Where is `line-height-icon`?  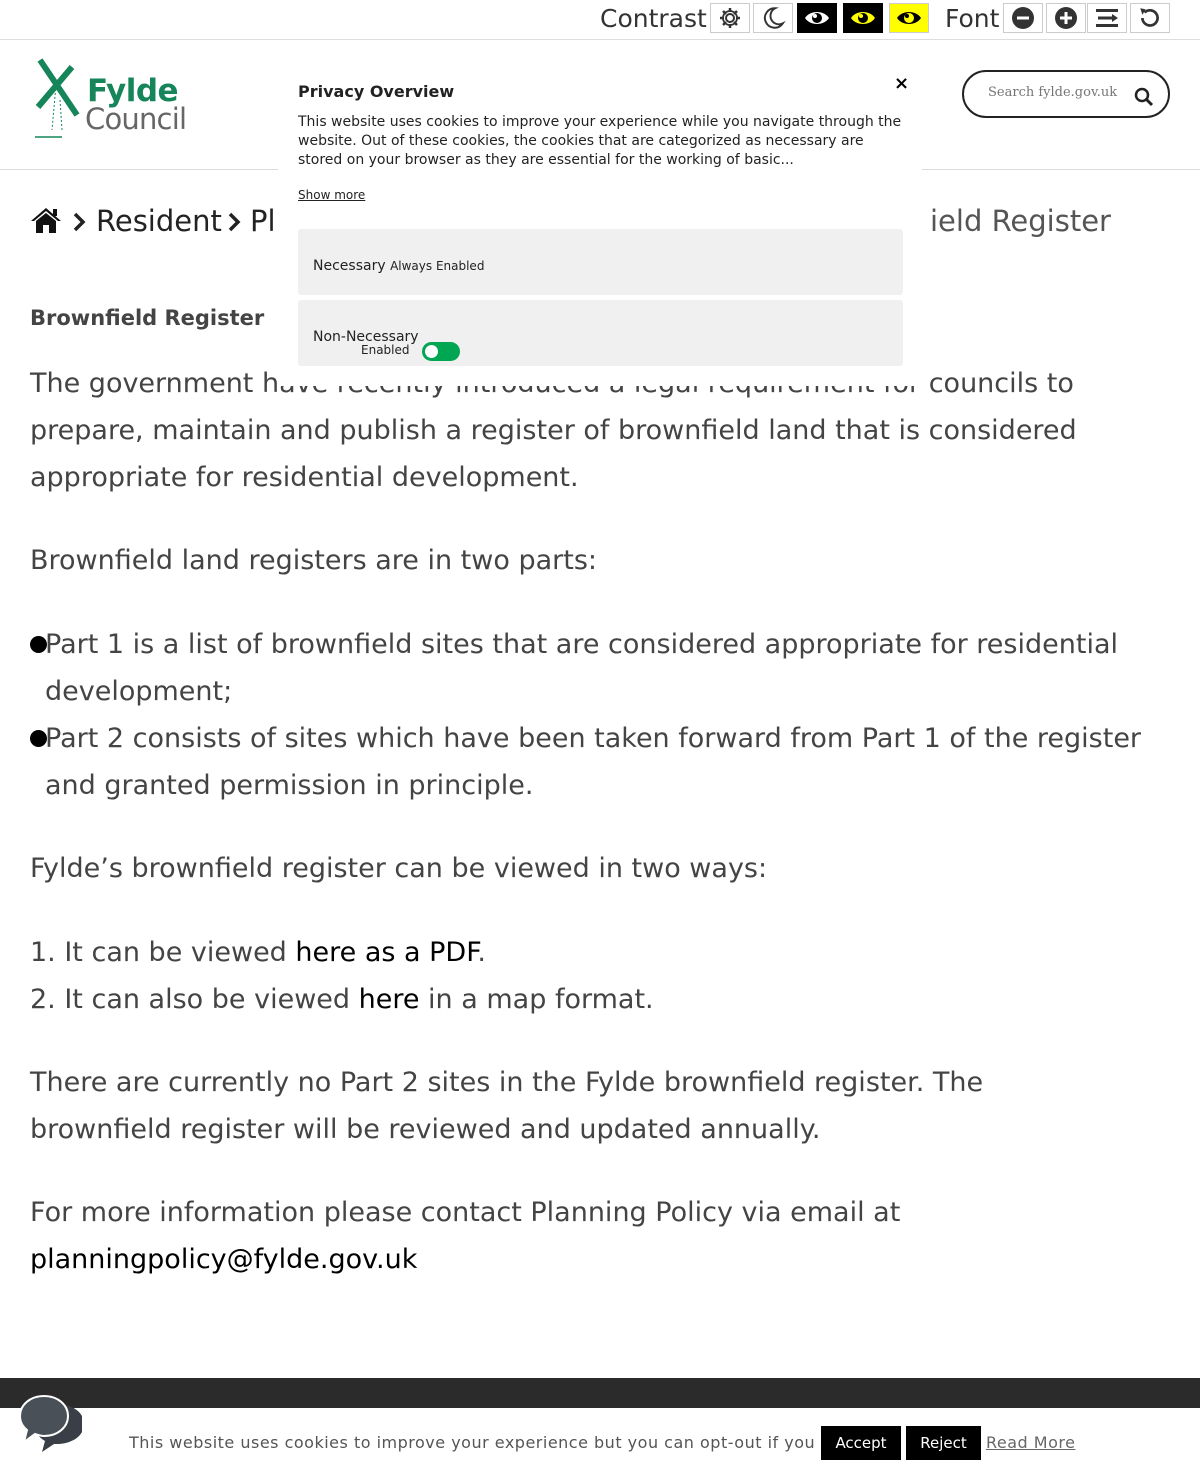 line-height-icon is located at coordinates (1107, 18).